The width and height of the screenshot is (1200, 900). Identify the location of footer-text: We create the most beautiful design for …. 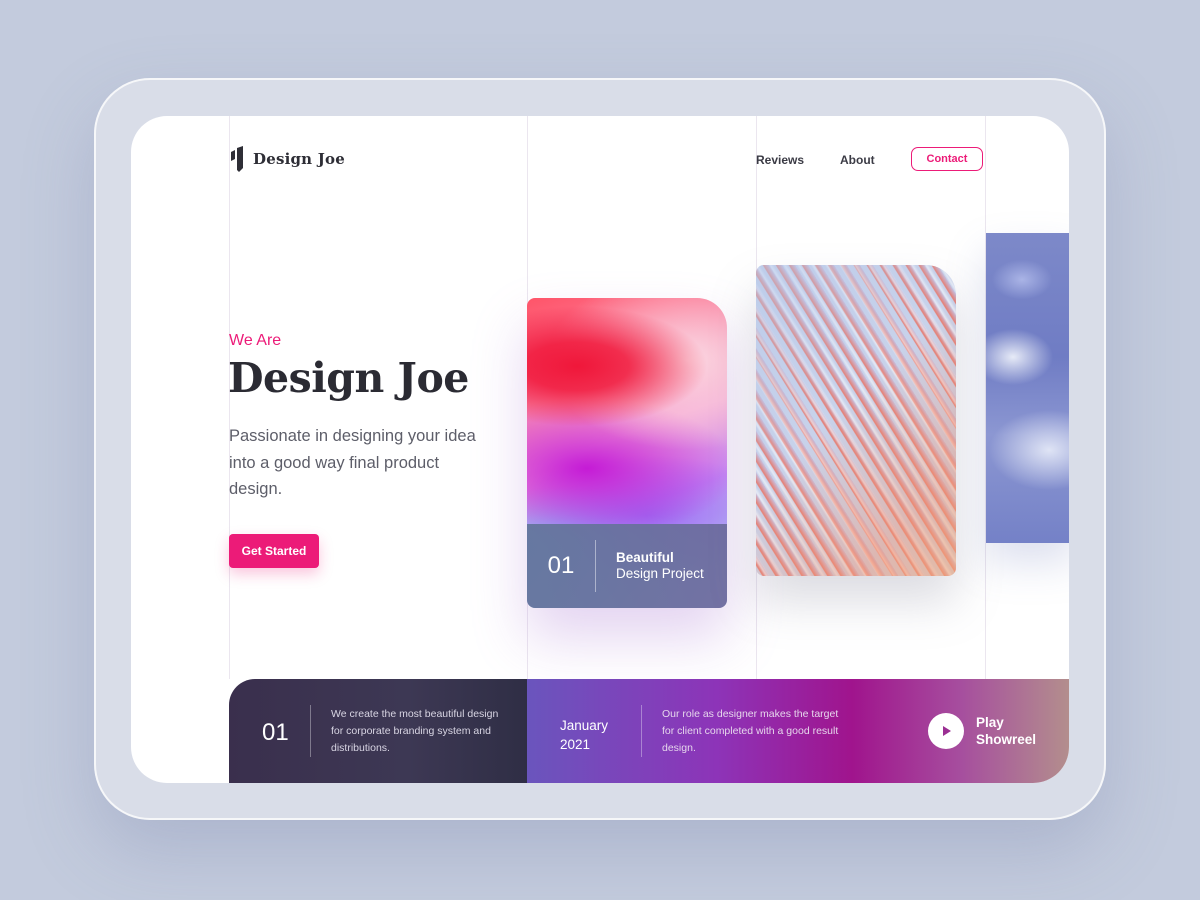
(415, 731).